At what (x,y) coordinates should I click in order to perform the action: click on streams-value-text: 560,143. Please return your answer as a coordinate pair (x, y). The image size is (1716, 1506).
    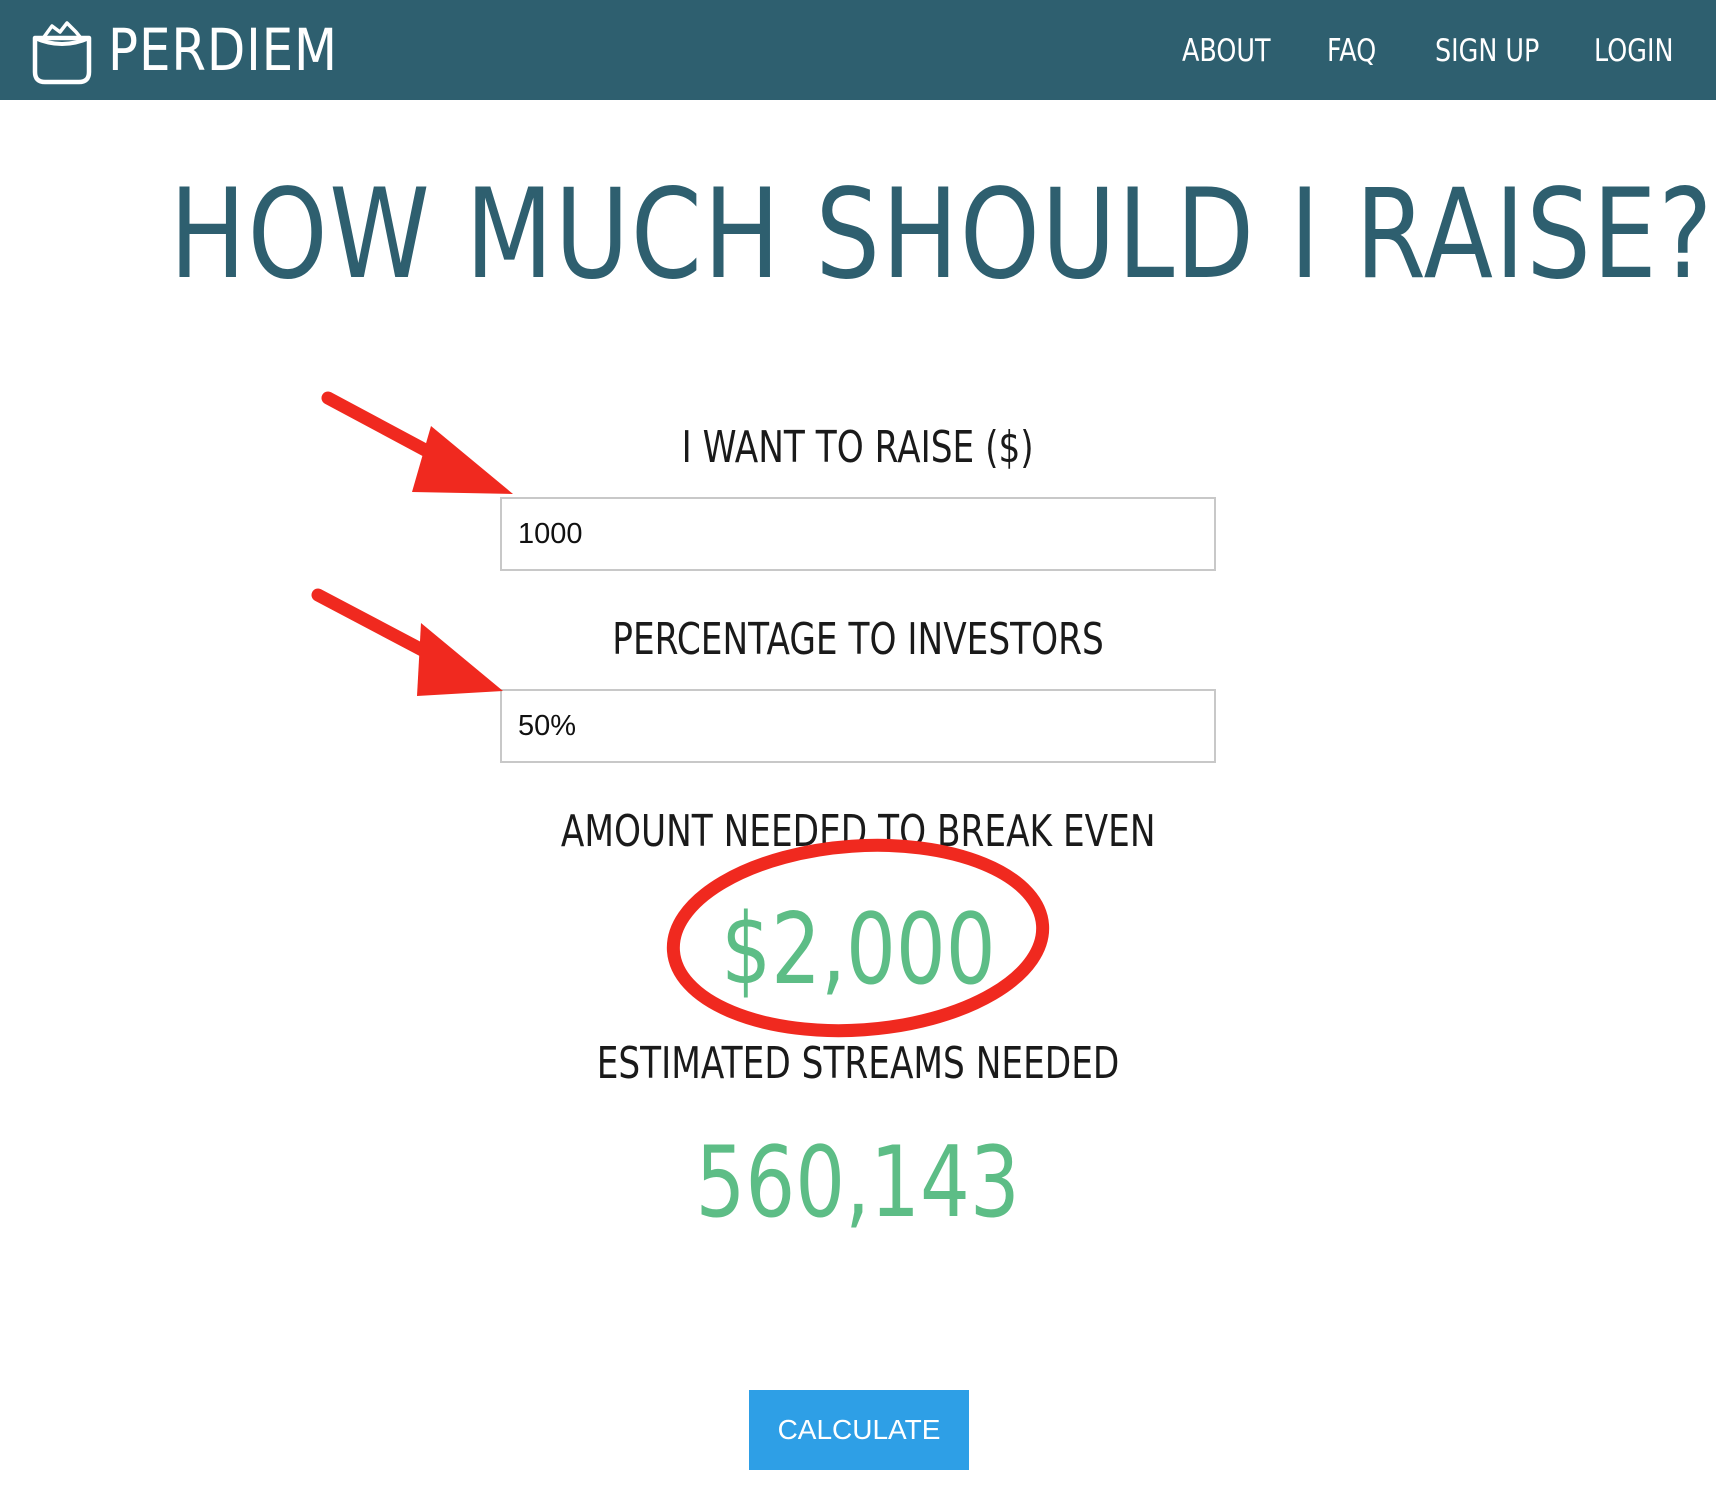
    Looking at the image, I should click on (858, 1183).